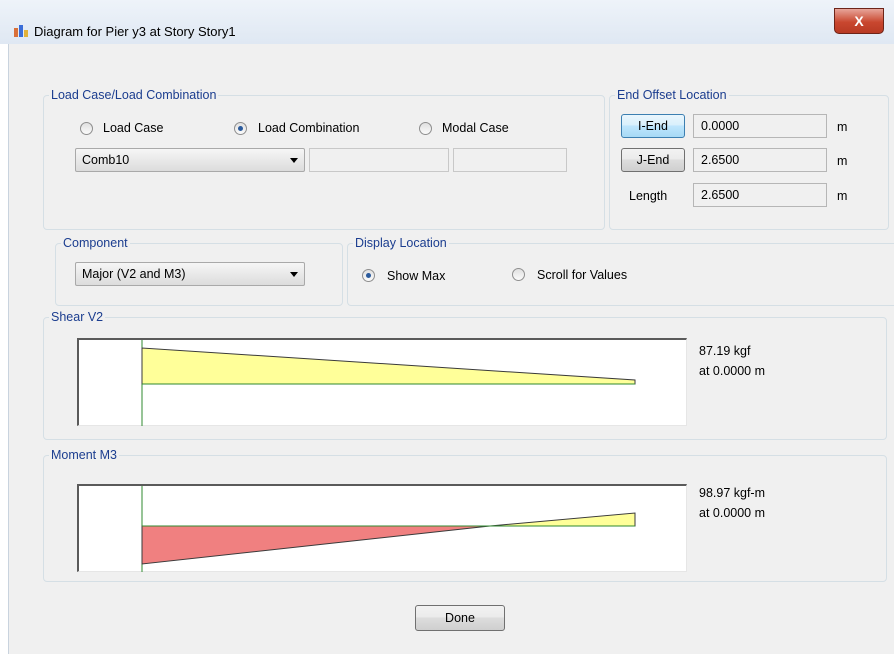 The width and height of the screenshot is (894, 654). Describe the element at coordinates (648, 196) in the screenshot. I see `length-label: Length` at that location.